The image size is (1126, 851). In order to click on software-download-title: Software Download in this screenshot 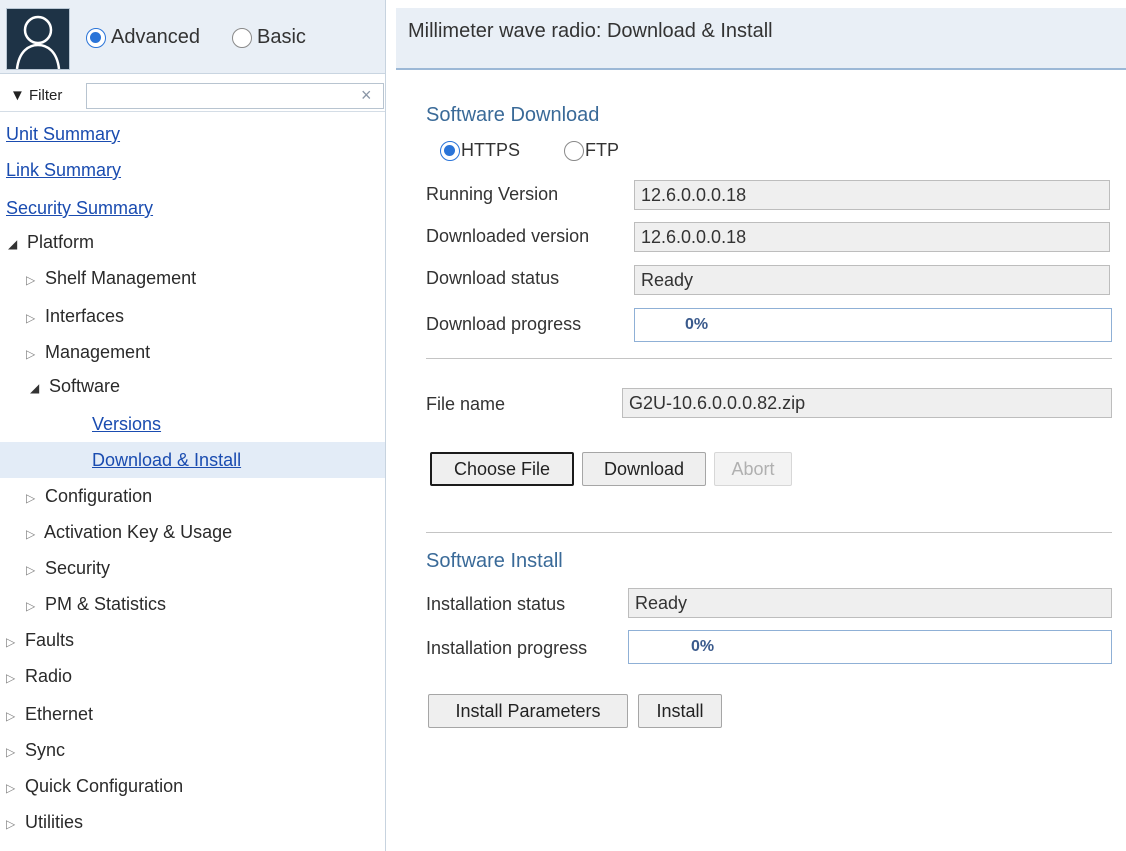, I will do `click(513, 115)`.